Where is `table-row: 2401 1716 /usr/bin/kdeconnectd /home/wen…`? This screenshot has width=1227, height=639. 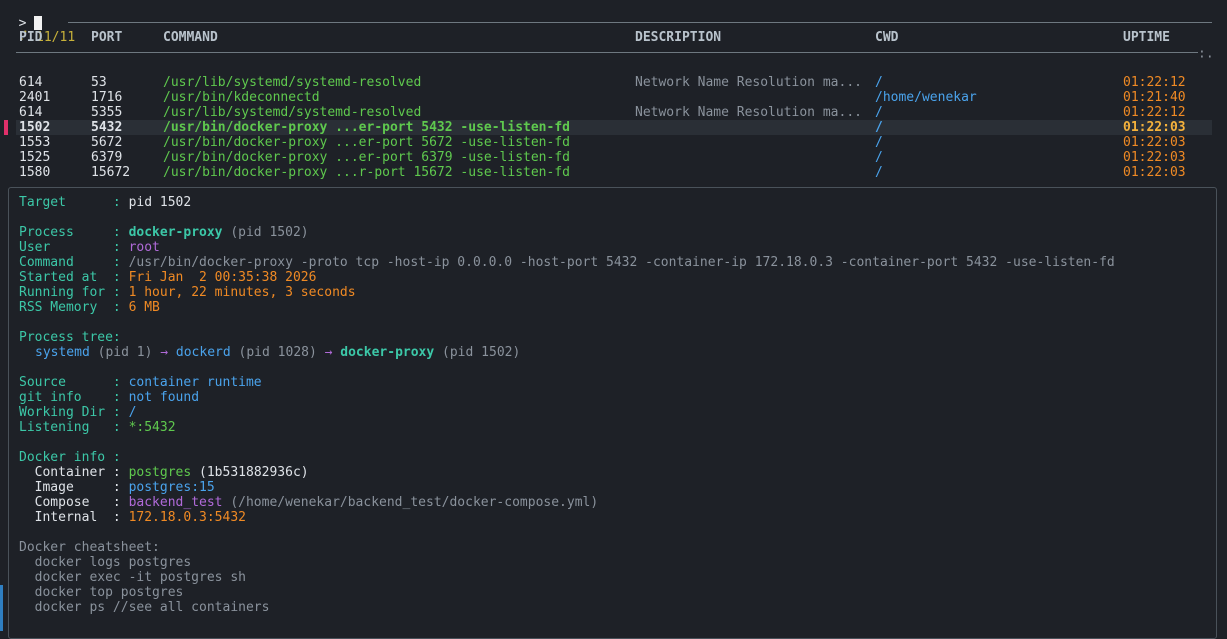
table-row: 2401 1716 /usr/bin/kdeconnectd /home/wen… is located at coordinates (614, 97).